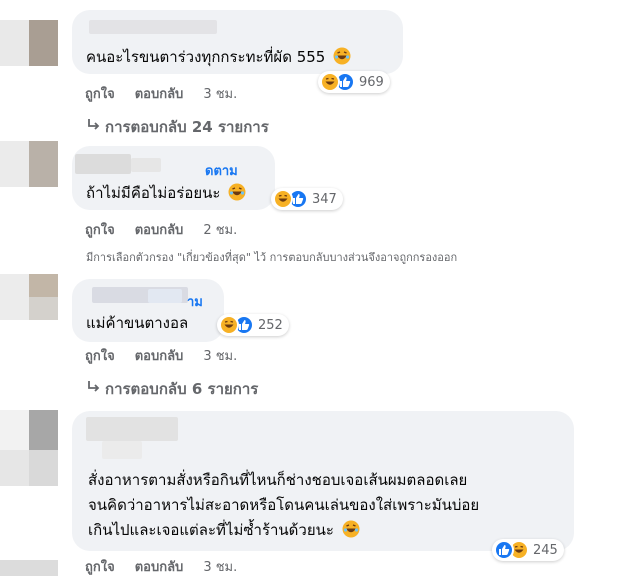 The image size is (624, 577). What do you see at coordinates (237, 42) in the screenshot?
I see `comment-bubble: คนอะไรขนตาร่วงทุกกระทะที่ผัด 555` at bounding box center [237, 42].